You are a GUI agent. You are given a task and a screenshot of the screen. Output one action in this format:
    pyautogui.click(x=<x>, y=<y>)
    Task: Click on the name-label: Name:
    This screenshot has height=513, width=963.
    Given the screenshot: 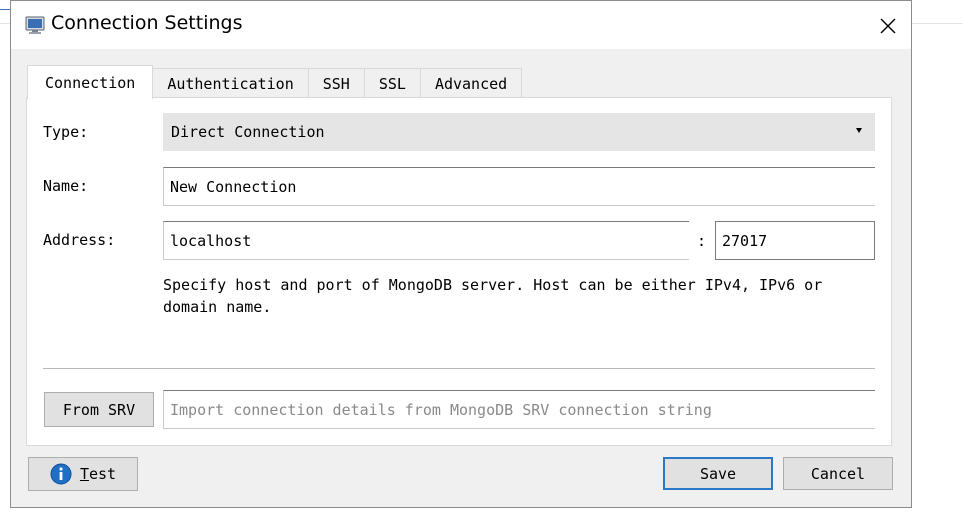 What is the action you would take?
    pyautogui.click(x=66, y=186)
    